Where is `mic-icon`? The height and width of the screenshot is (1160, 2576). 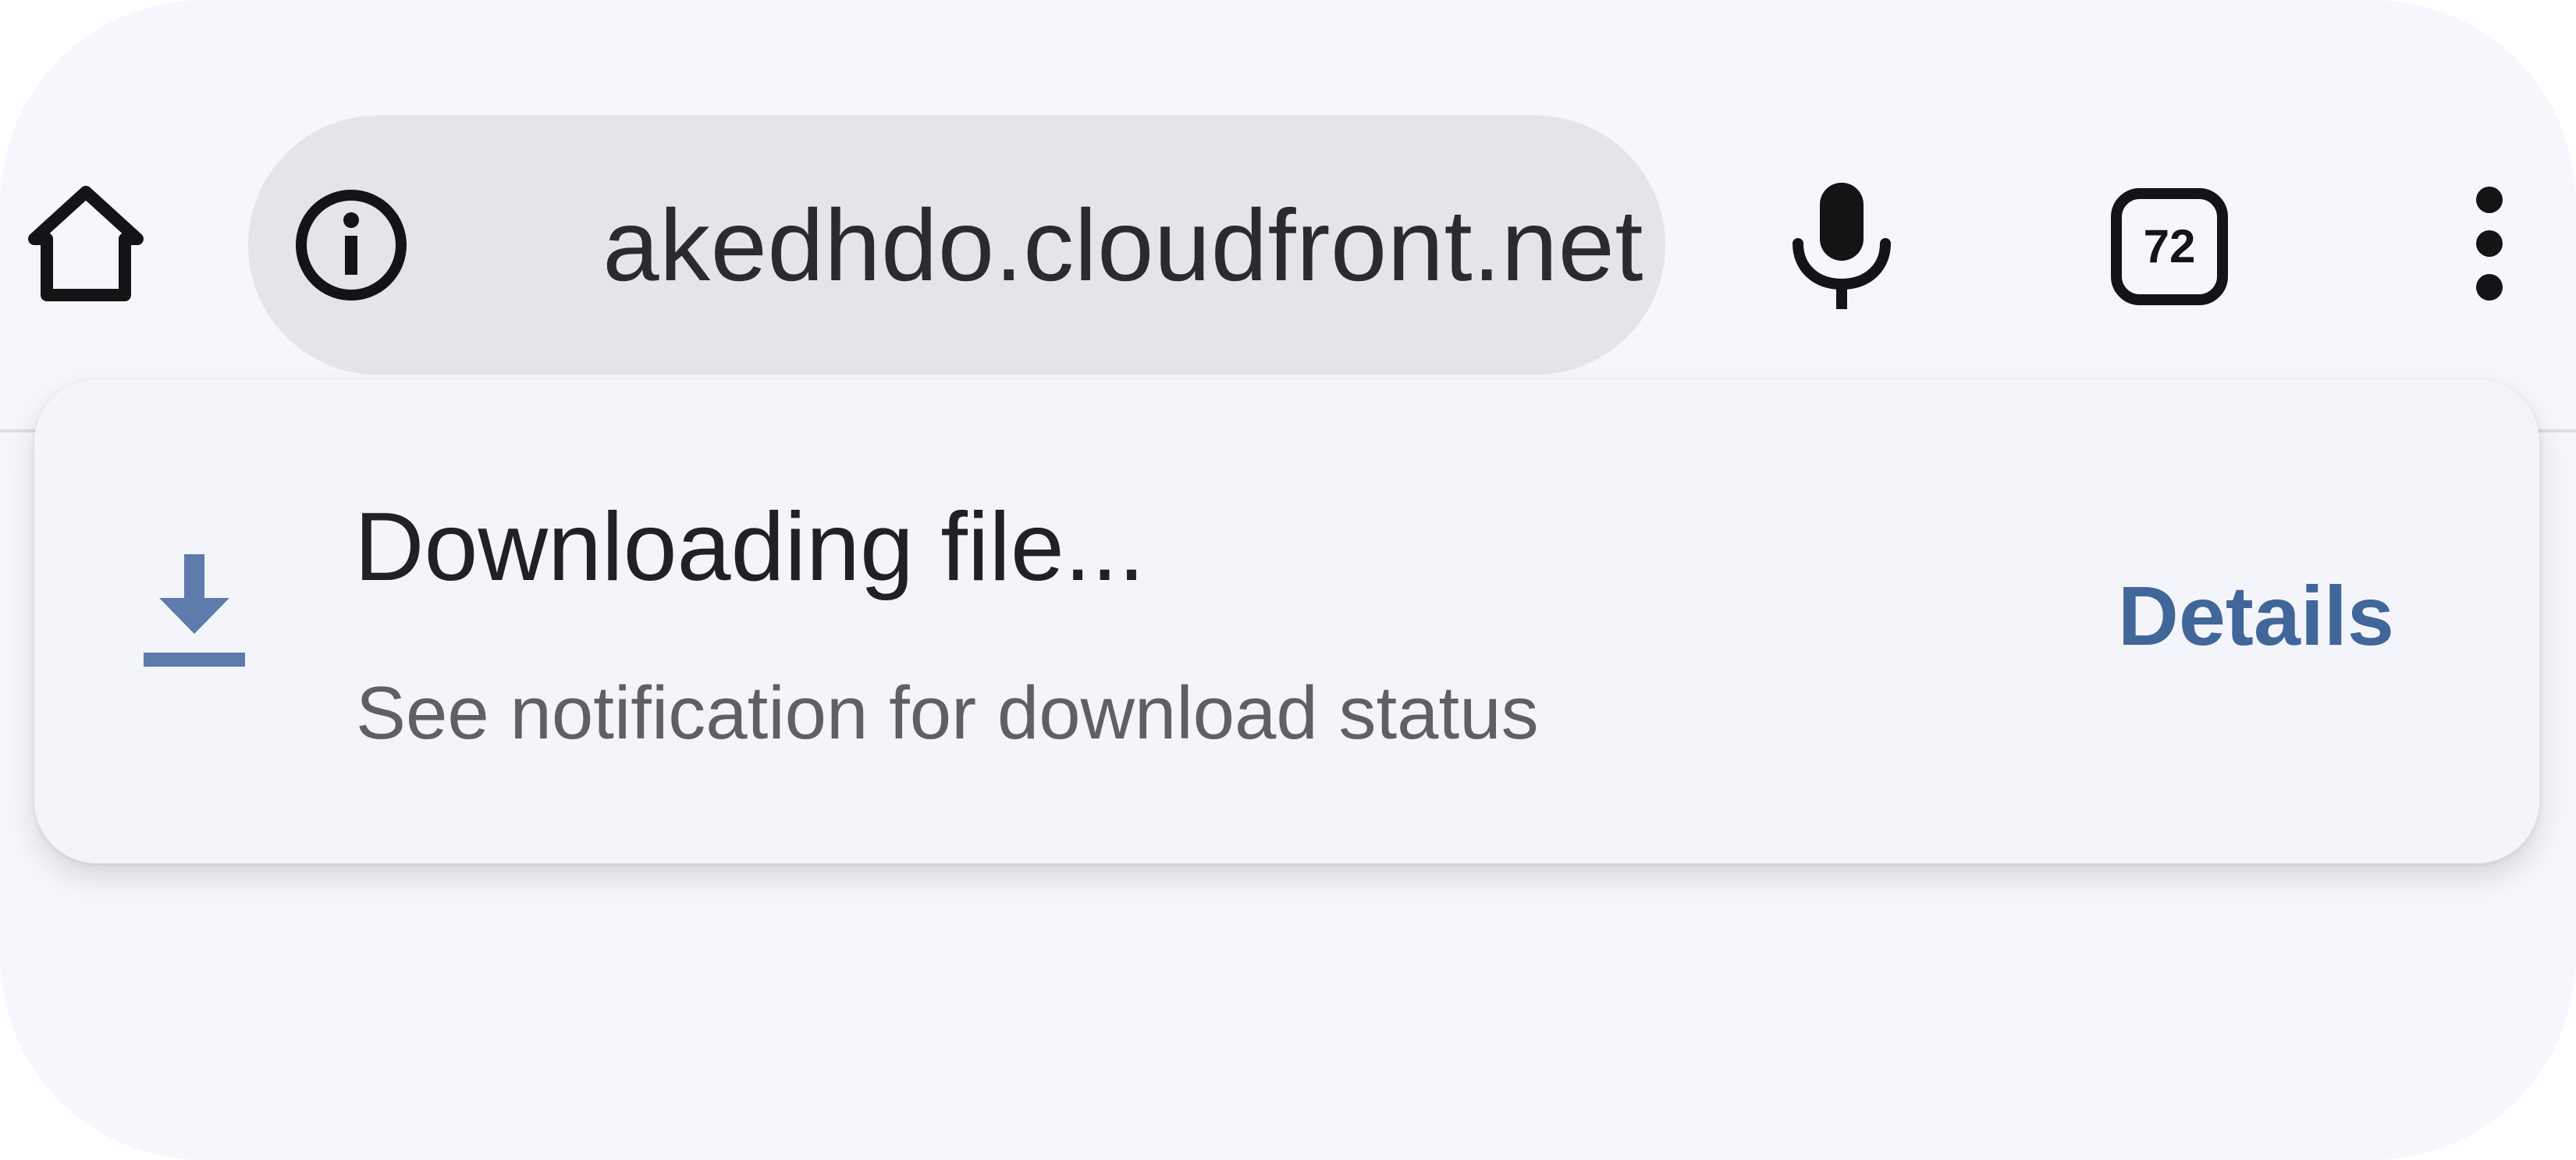
mic-icon is located at coordinates (1842, 242).